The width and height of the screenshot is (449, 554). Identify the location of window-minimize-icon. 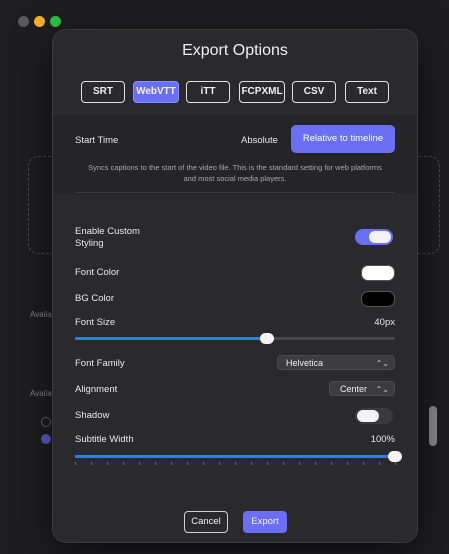
(39, 21).